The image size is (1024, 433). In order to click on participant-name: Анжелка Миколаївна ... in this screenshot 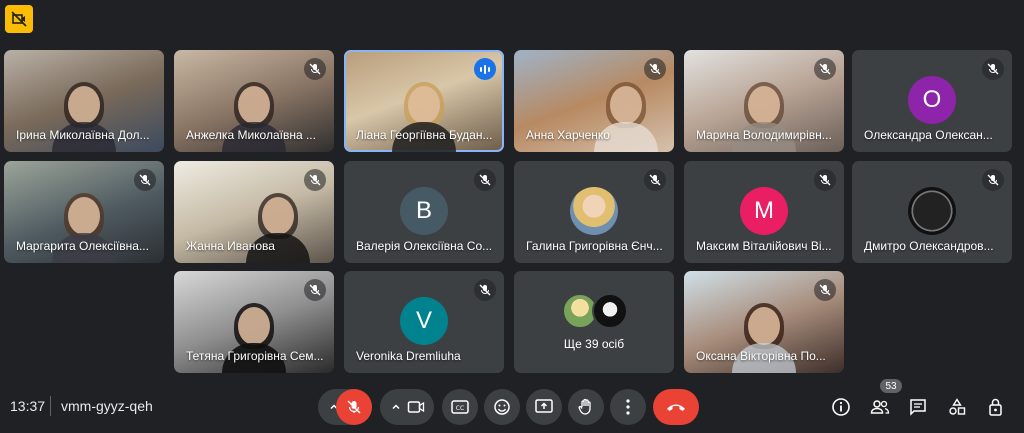, I will do `click(251, 135)`.